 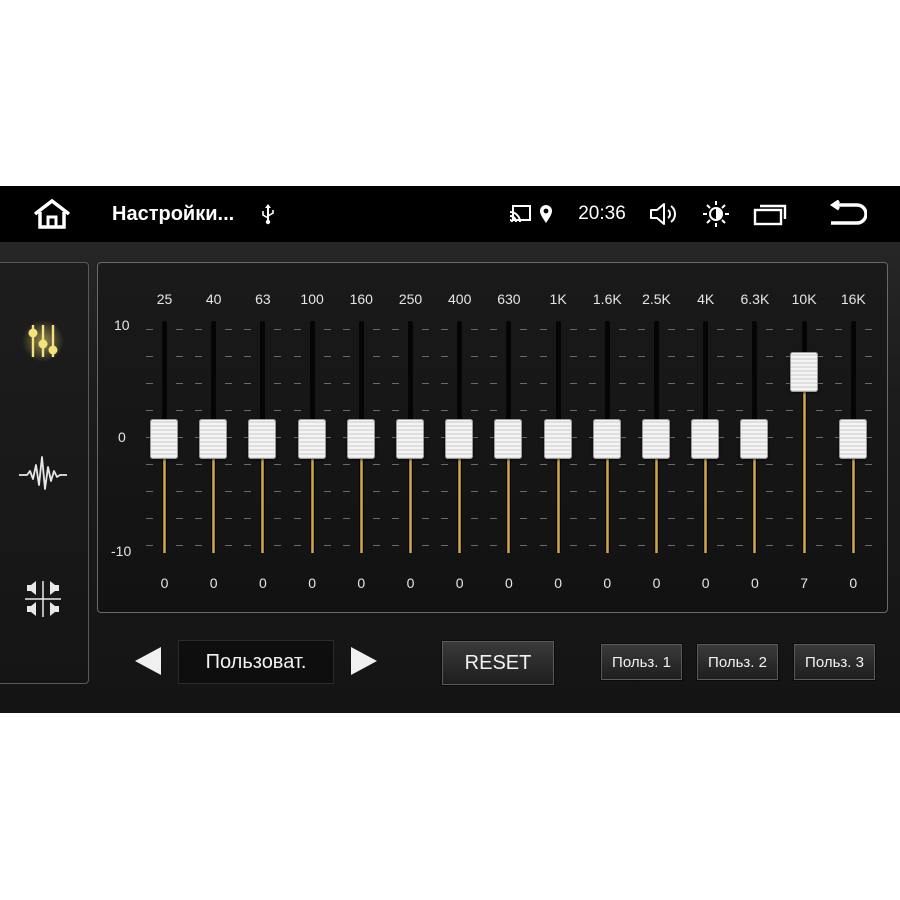 What do you see at coordinates (164, 299) in the screenshot?
I see `band-frequency-label: 25` at bounding box center [164, 299].